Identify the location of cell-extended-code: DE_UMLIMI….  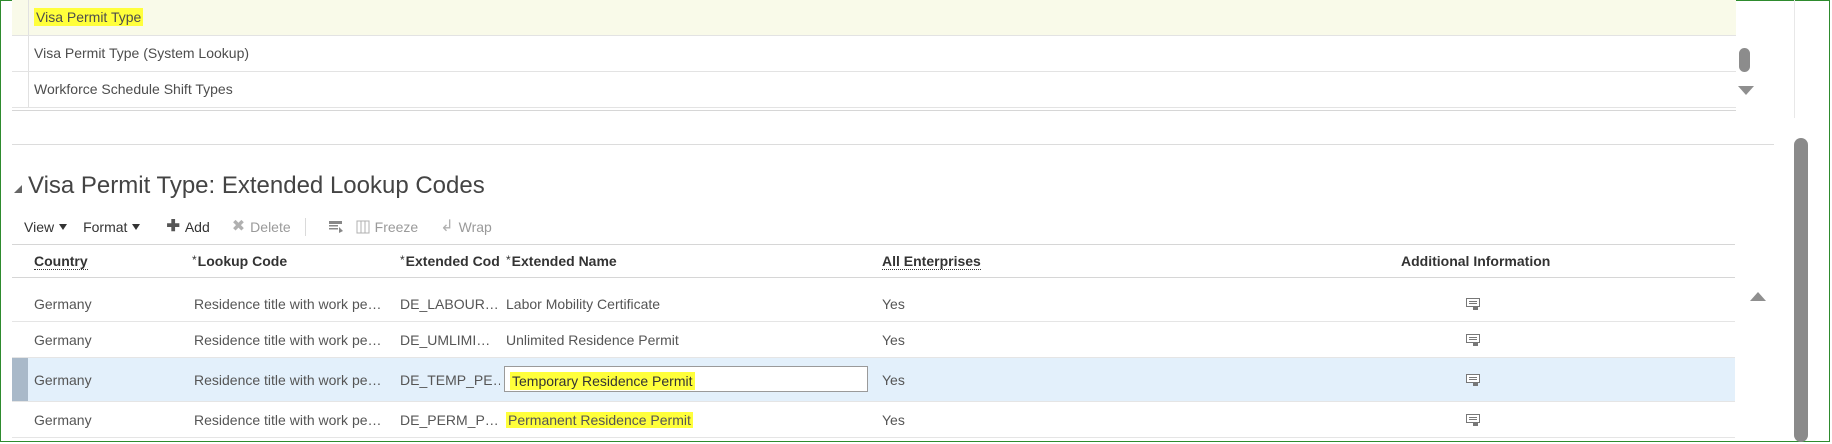
(445, 340).